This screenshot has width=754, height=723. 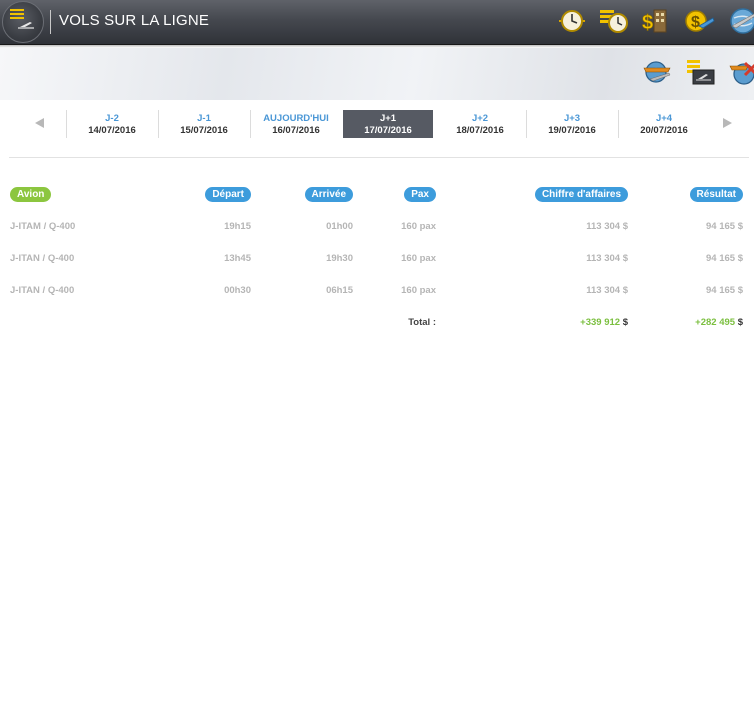 What do you see at coordinates (607, 258) in the screenshot?
I see `row-2-chiffre-affaires: 113 304 $` at bounding box center [607, 258].